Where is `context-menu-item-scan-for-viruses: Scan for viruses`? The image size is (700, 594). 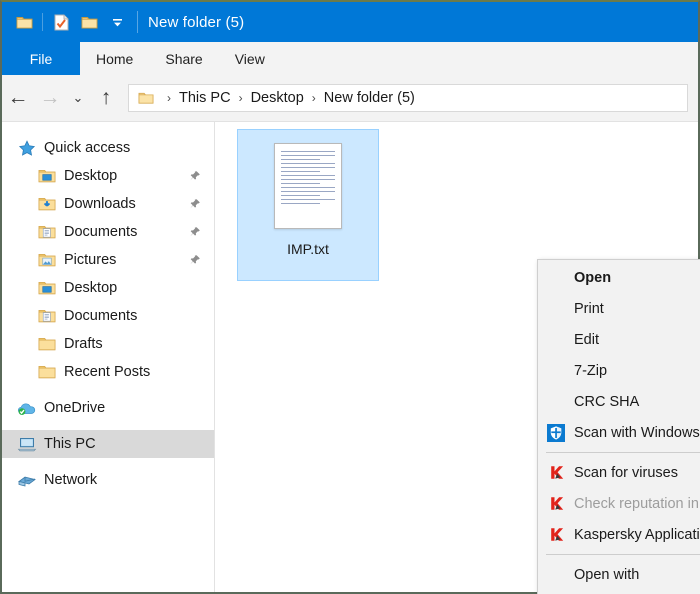
context-menu-item-scan-for-viruses: Scan for viruses is located at coordinates (619, 472).